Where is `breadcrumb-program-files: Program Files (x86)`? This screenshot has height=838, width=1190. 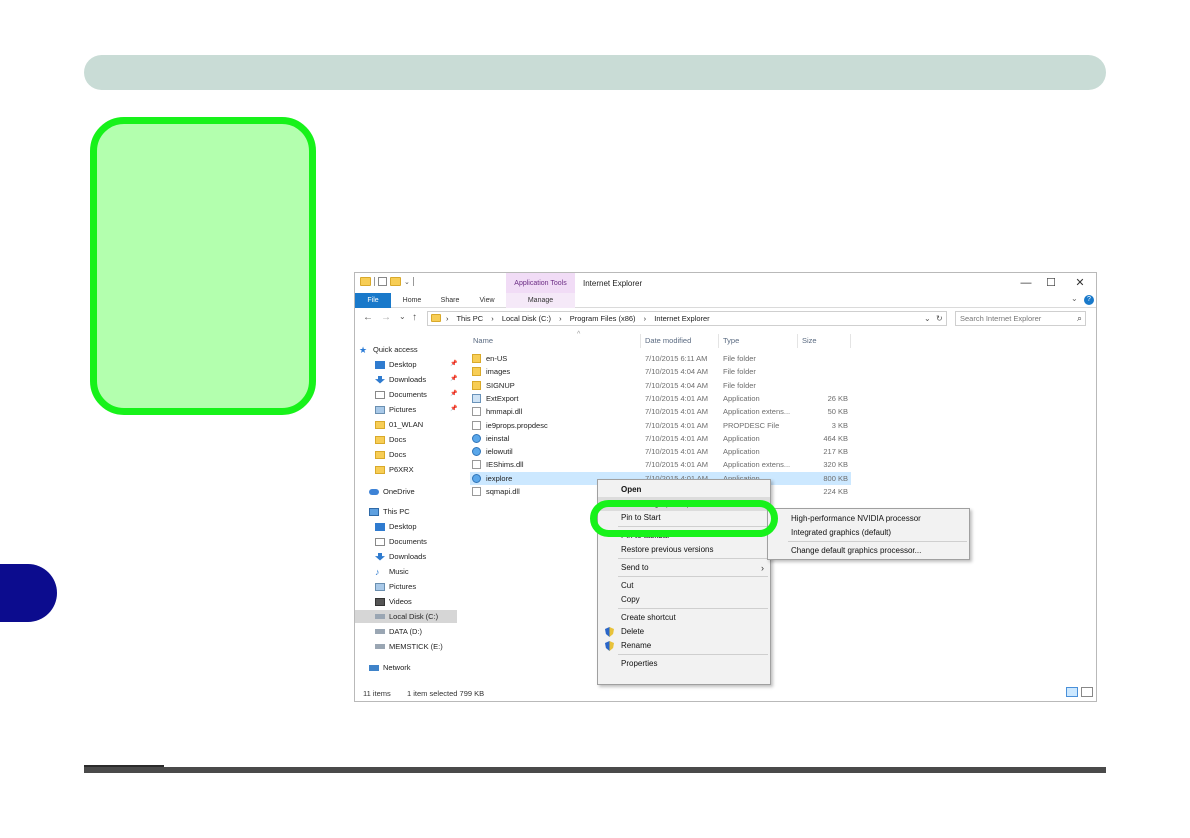 breadcrumb-program-files: Program Files (x86) is located at coordinates (603, 318).